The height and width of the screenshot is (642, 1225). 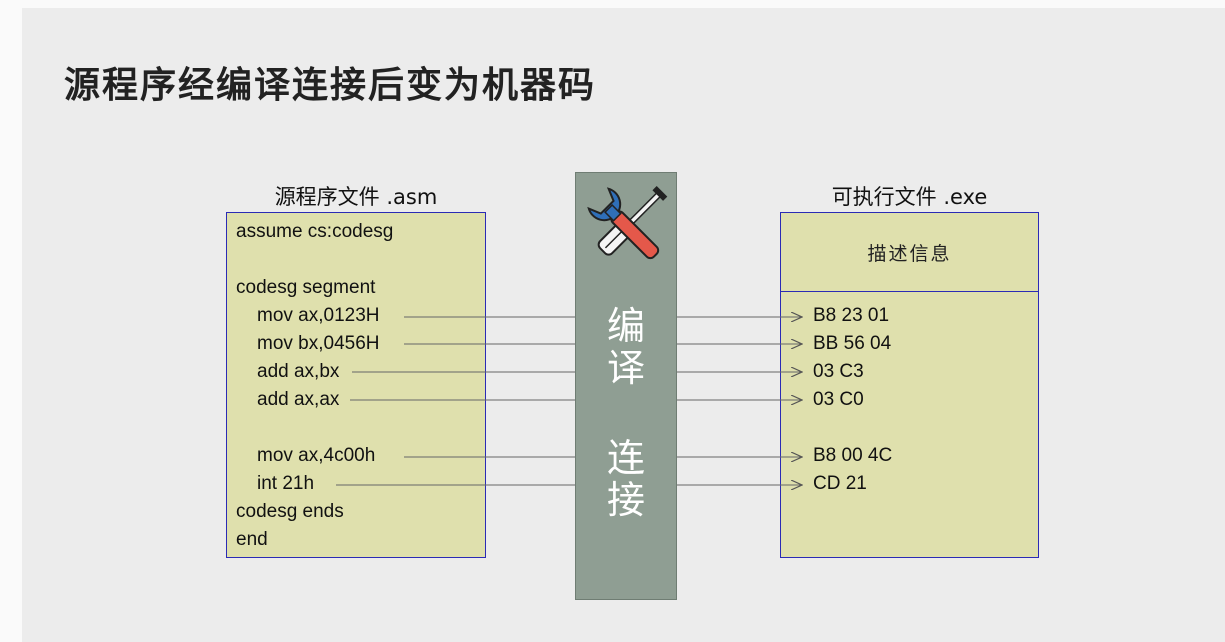 I want to click on wrench-screwdriver-icon, so click(x=627, y=229).